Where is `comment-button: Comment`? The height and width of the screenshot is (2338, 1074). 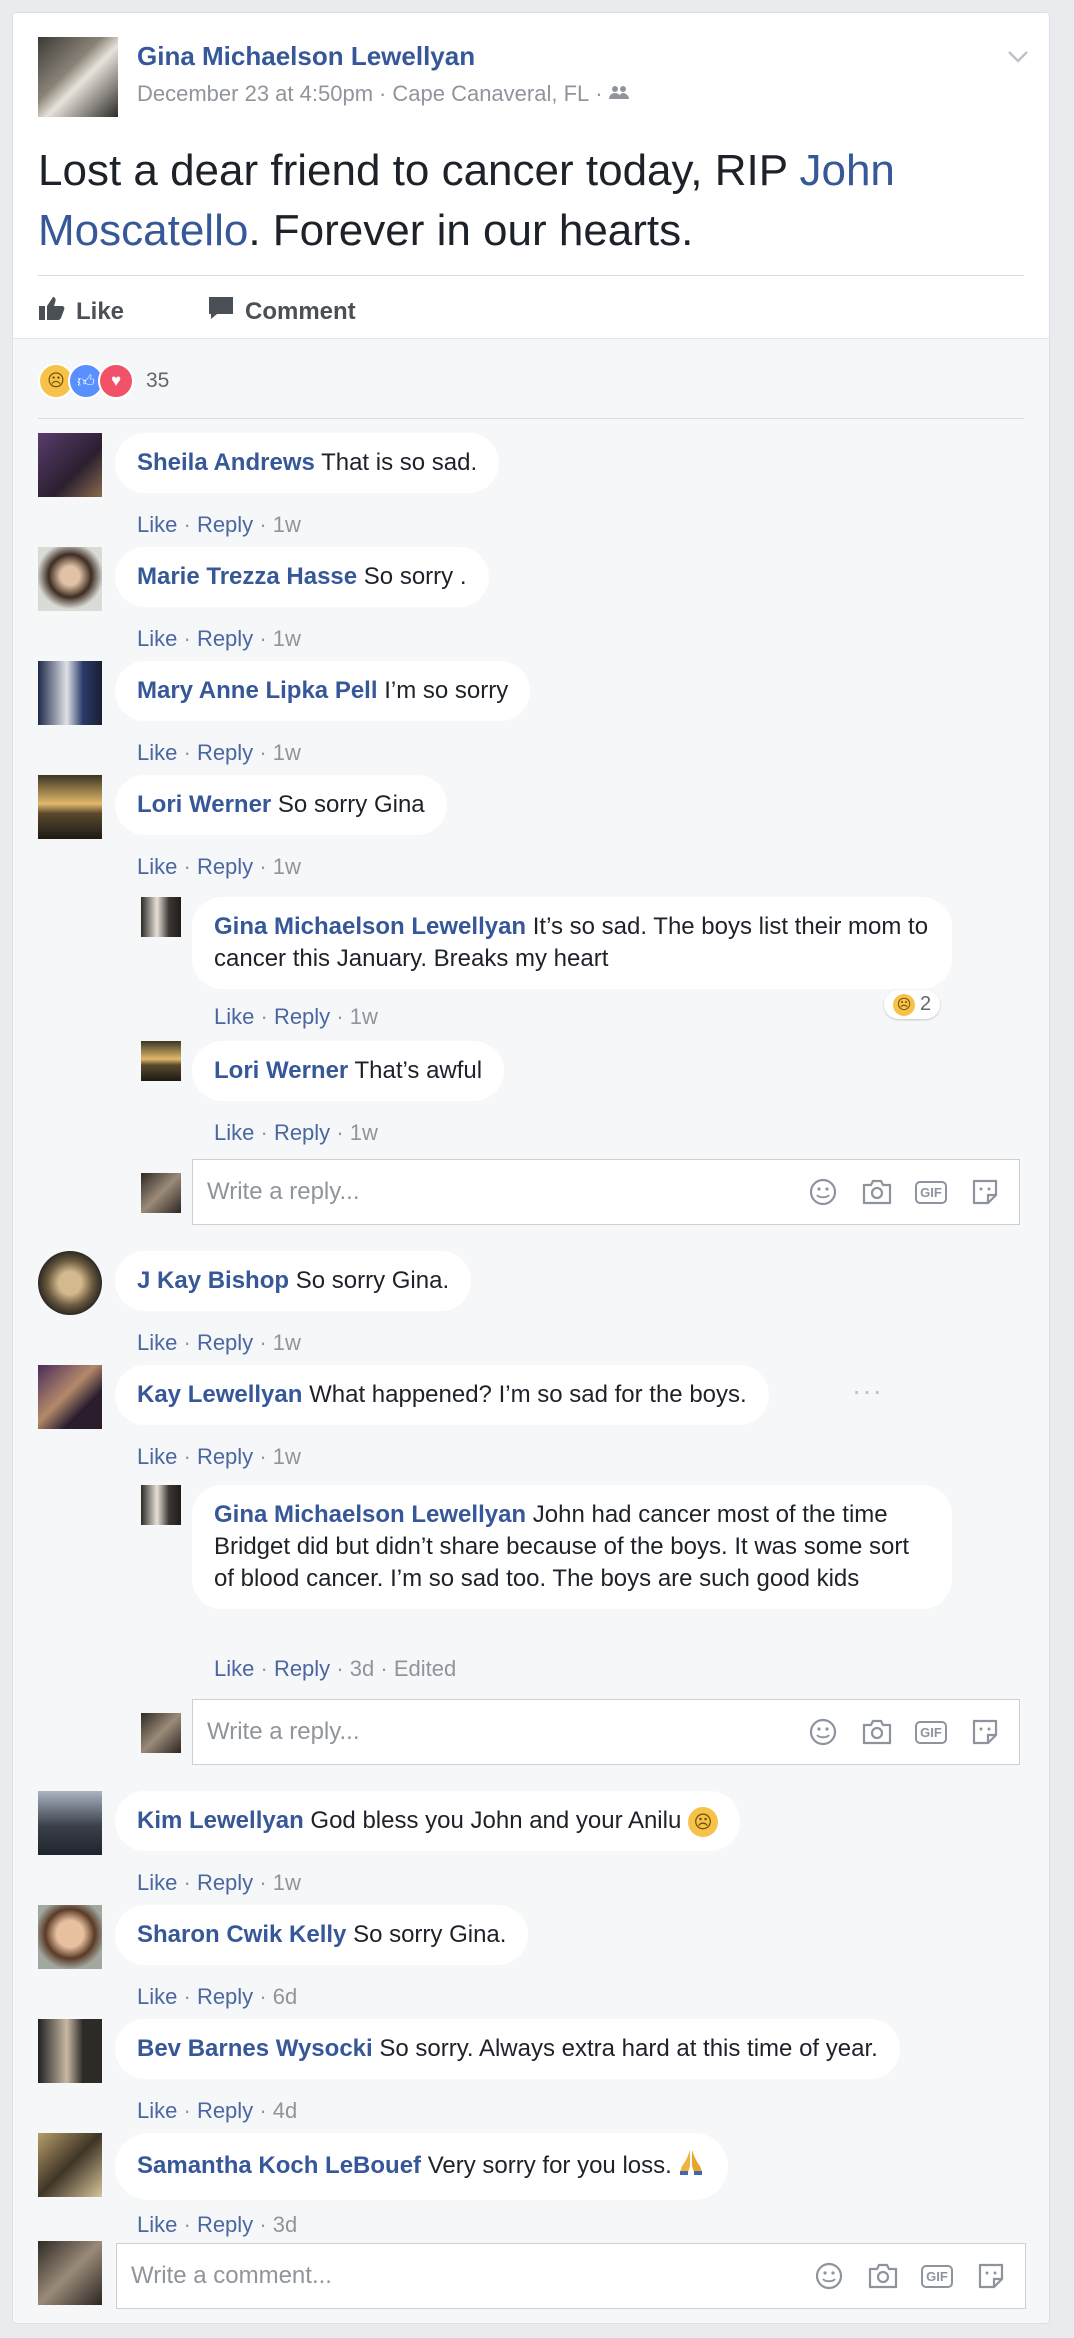 comment-button: Comment is located at coordinates (281, 311).